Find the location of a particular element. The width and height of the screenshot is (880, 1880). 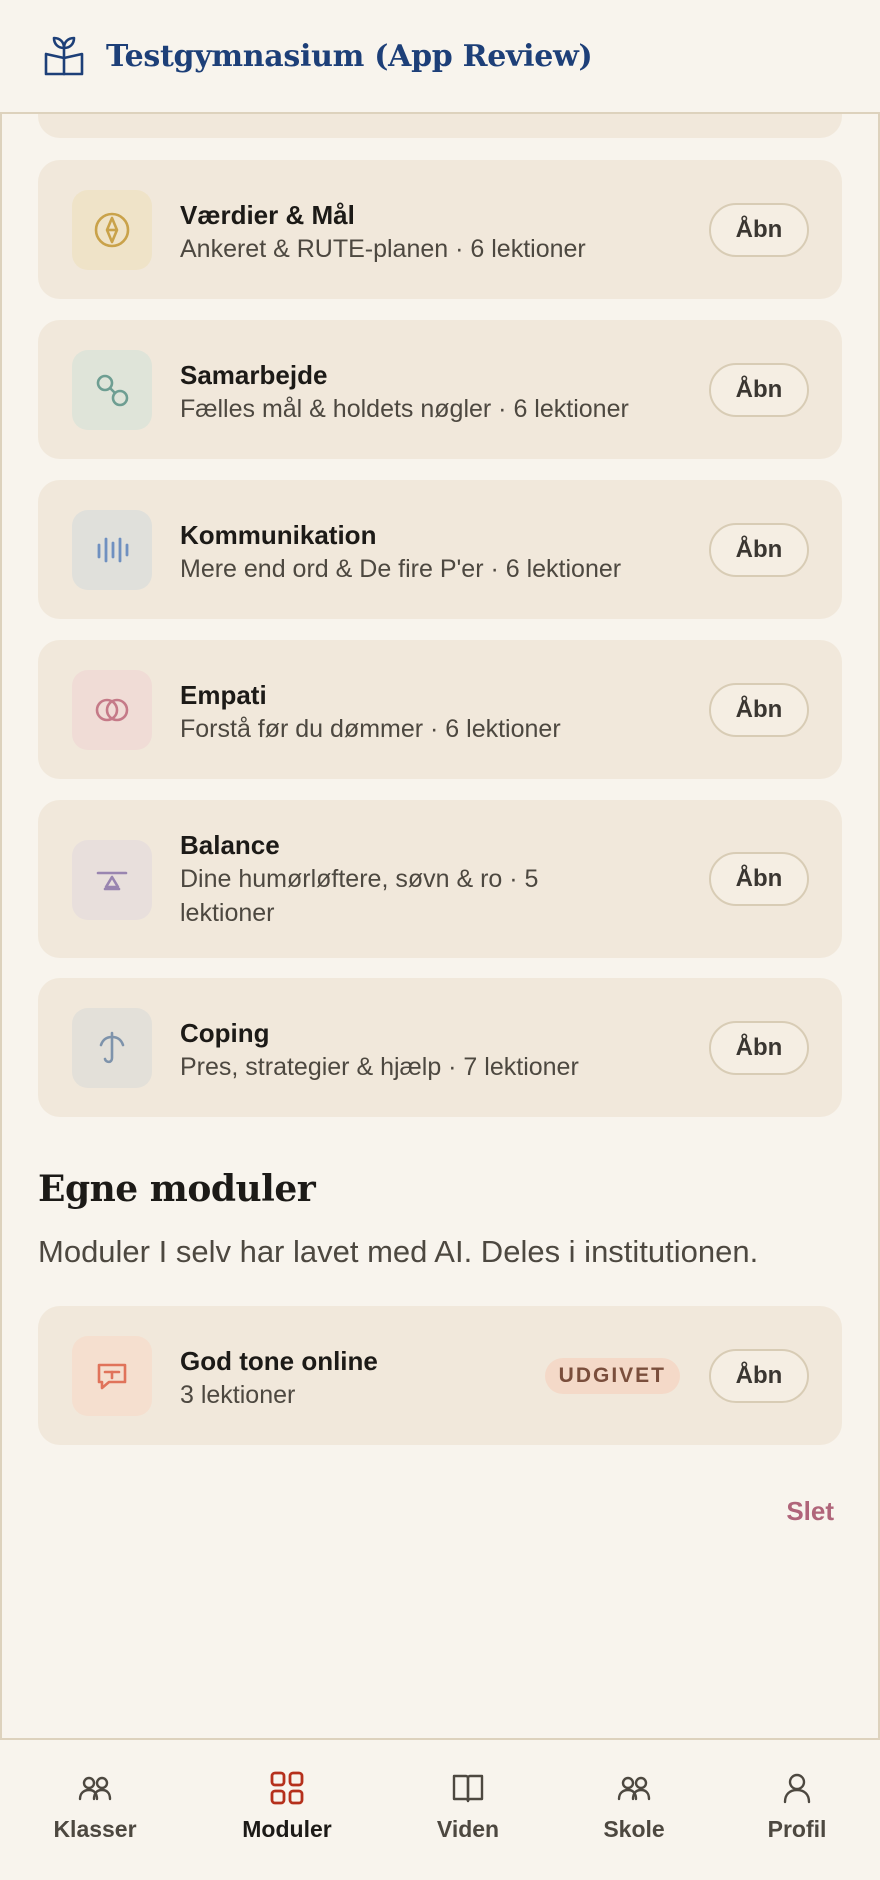

nav-item-skole: Skole is located at coordinates (634, 1805).